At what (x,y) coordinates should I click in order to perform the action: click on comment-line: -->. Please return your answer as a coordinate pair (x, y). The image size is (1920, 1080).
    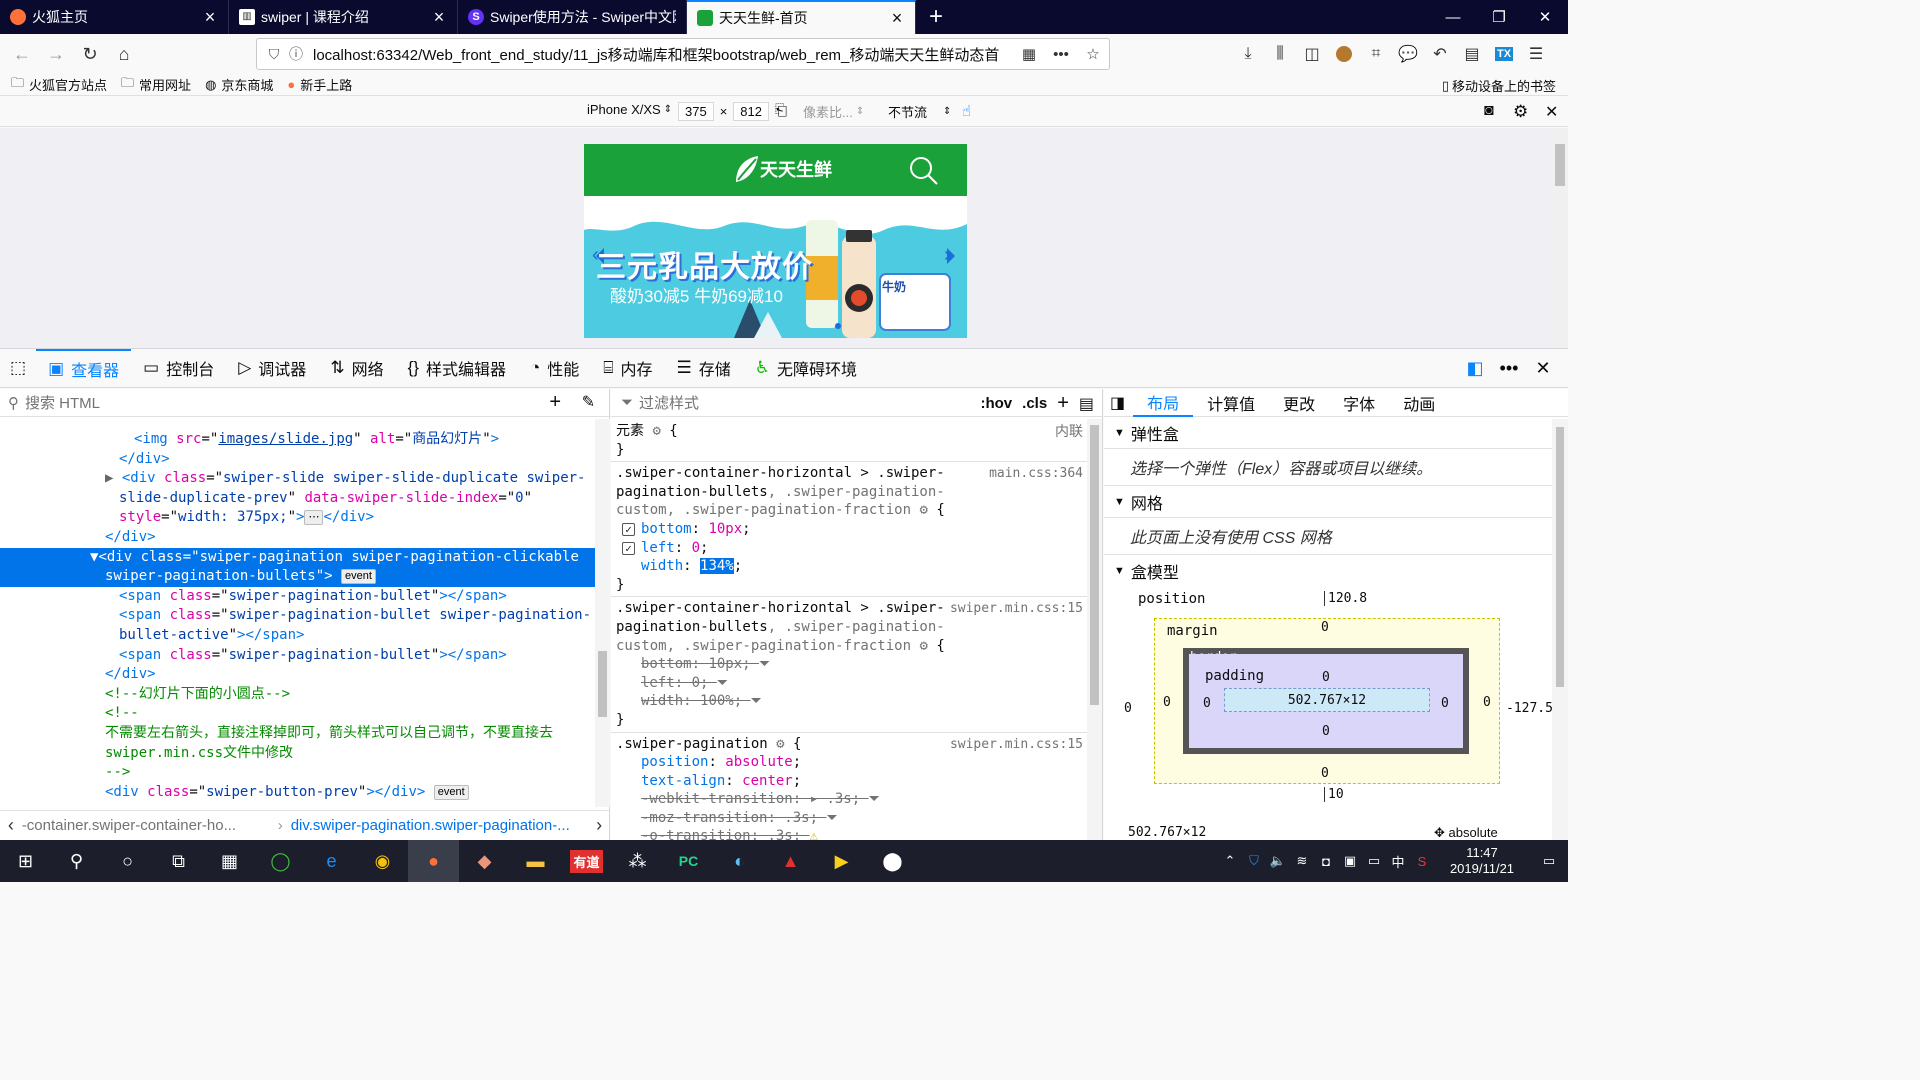
    Looking at the image, I should click on (297, 773).